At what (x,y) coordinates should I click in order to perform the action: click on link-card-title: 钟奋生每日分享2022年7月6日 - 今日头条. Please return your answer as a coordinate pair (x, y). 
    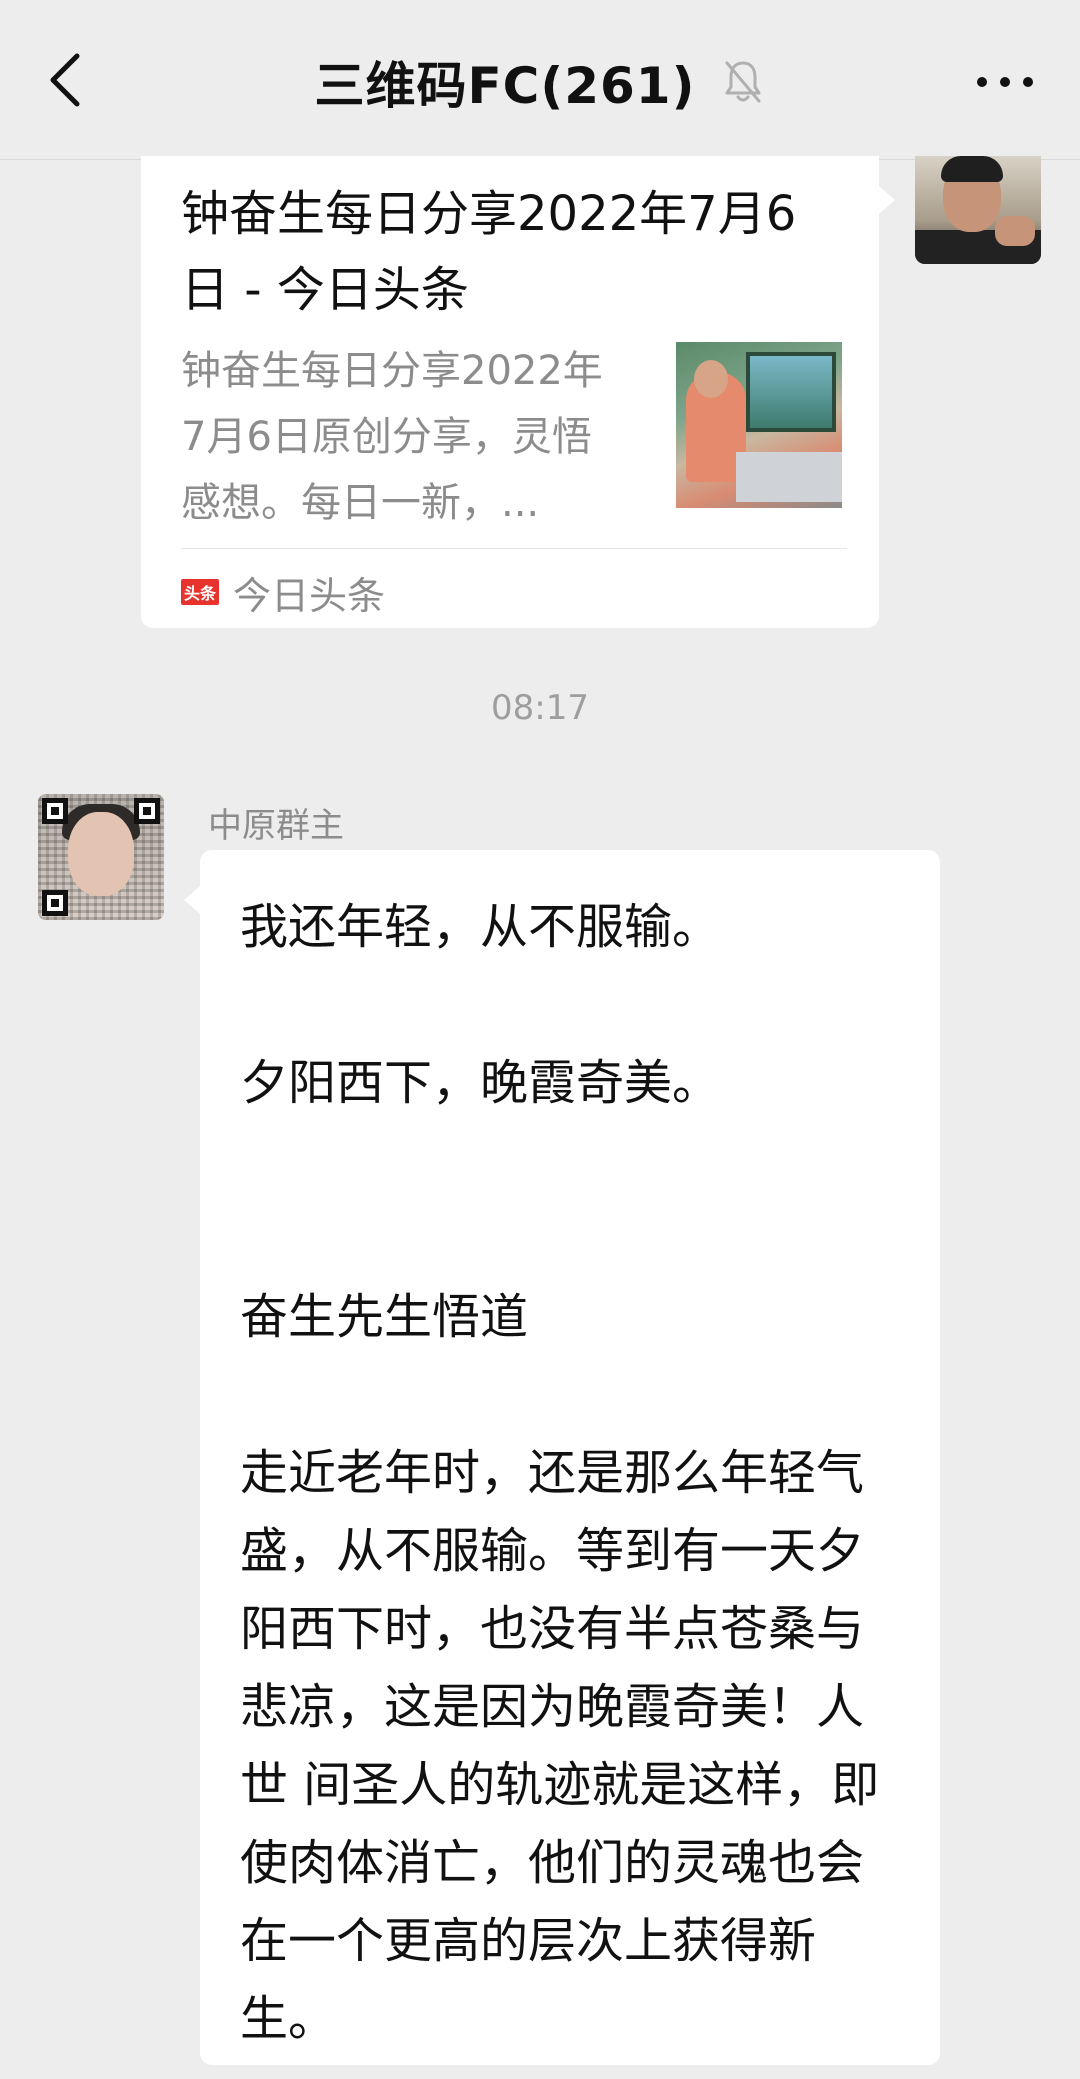
    Looking at the image, I should click on (489, 252).